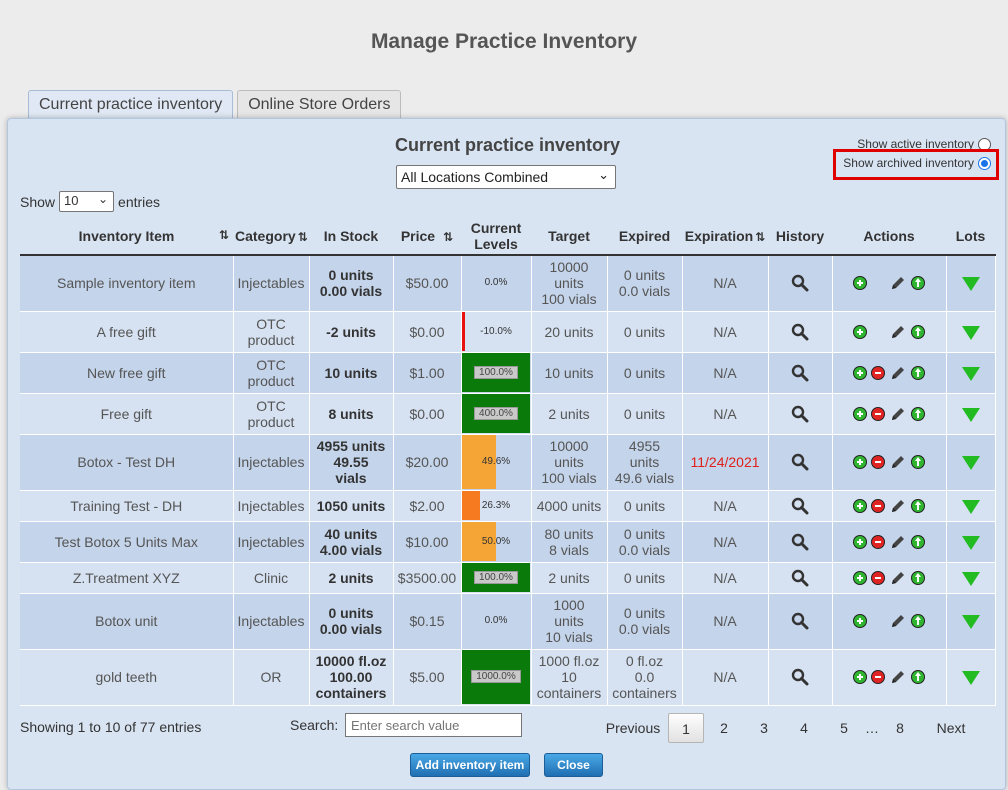  Describe the element at coordinates (725, 236) in the screenshot. I see `col-expiration: Expiration ⇅` at that location.